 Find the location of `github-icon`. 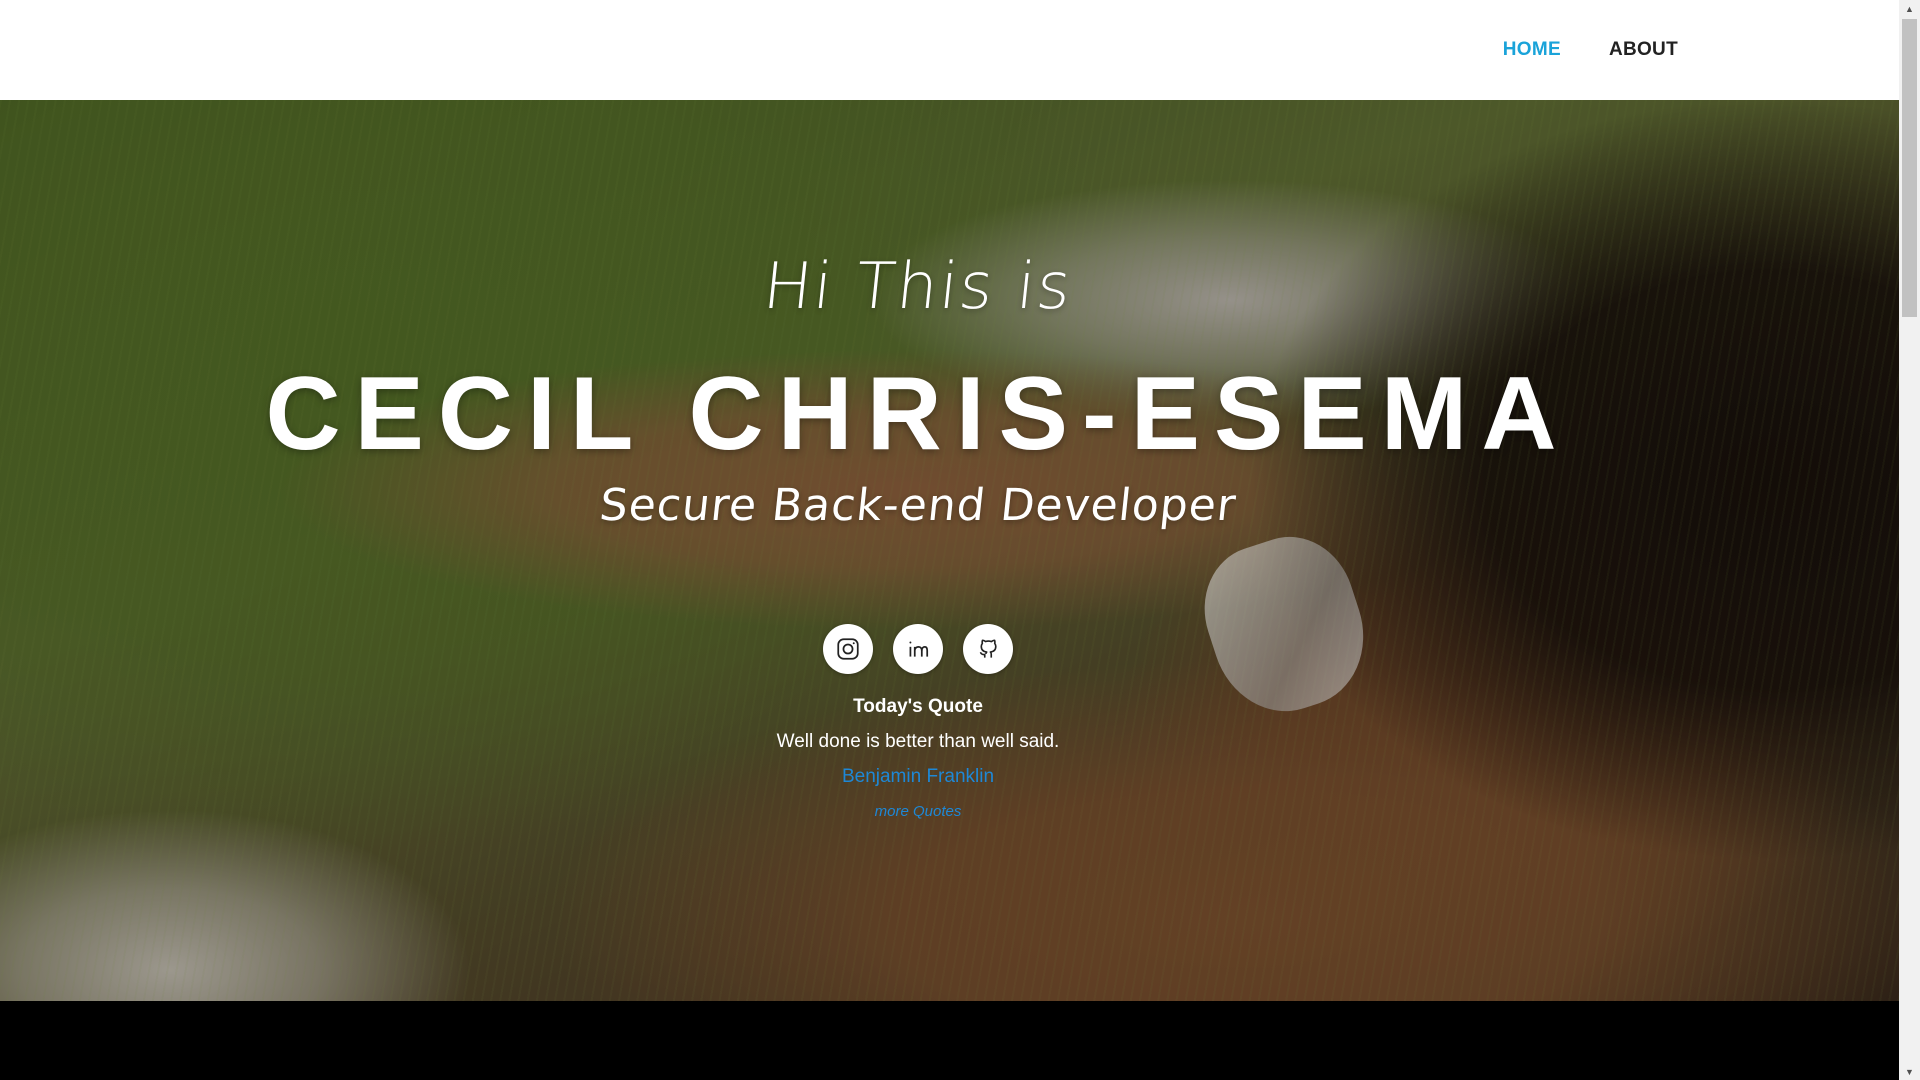

github-icon is located at coordinates (988, 648).